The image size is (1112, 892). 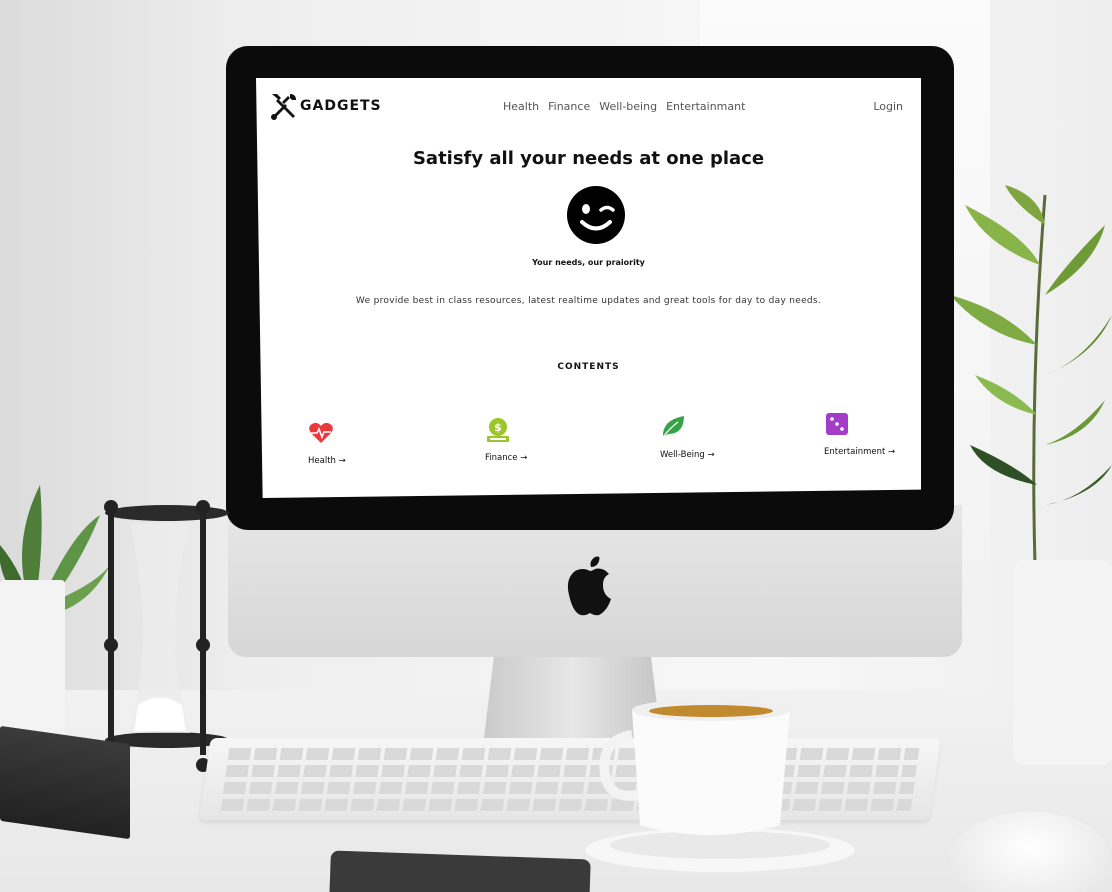 I want to click on dice-icon, so click(x=837, y=424).